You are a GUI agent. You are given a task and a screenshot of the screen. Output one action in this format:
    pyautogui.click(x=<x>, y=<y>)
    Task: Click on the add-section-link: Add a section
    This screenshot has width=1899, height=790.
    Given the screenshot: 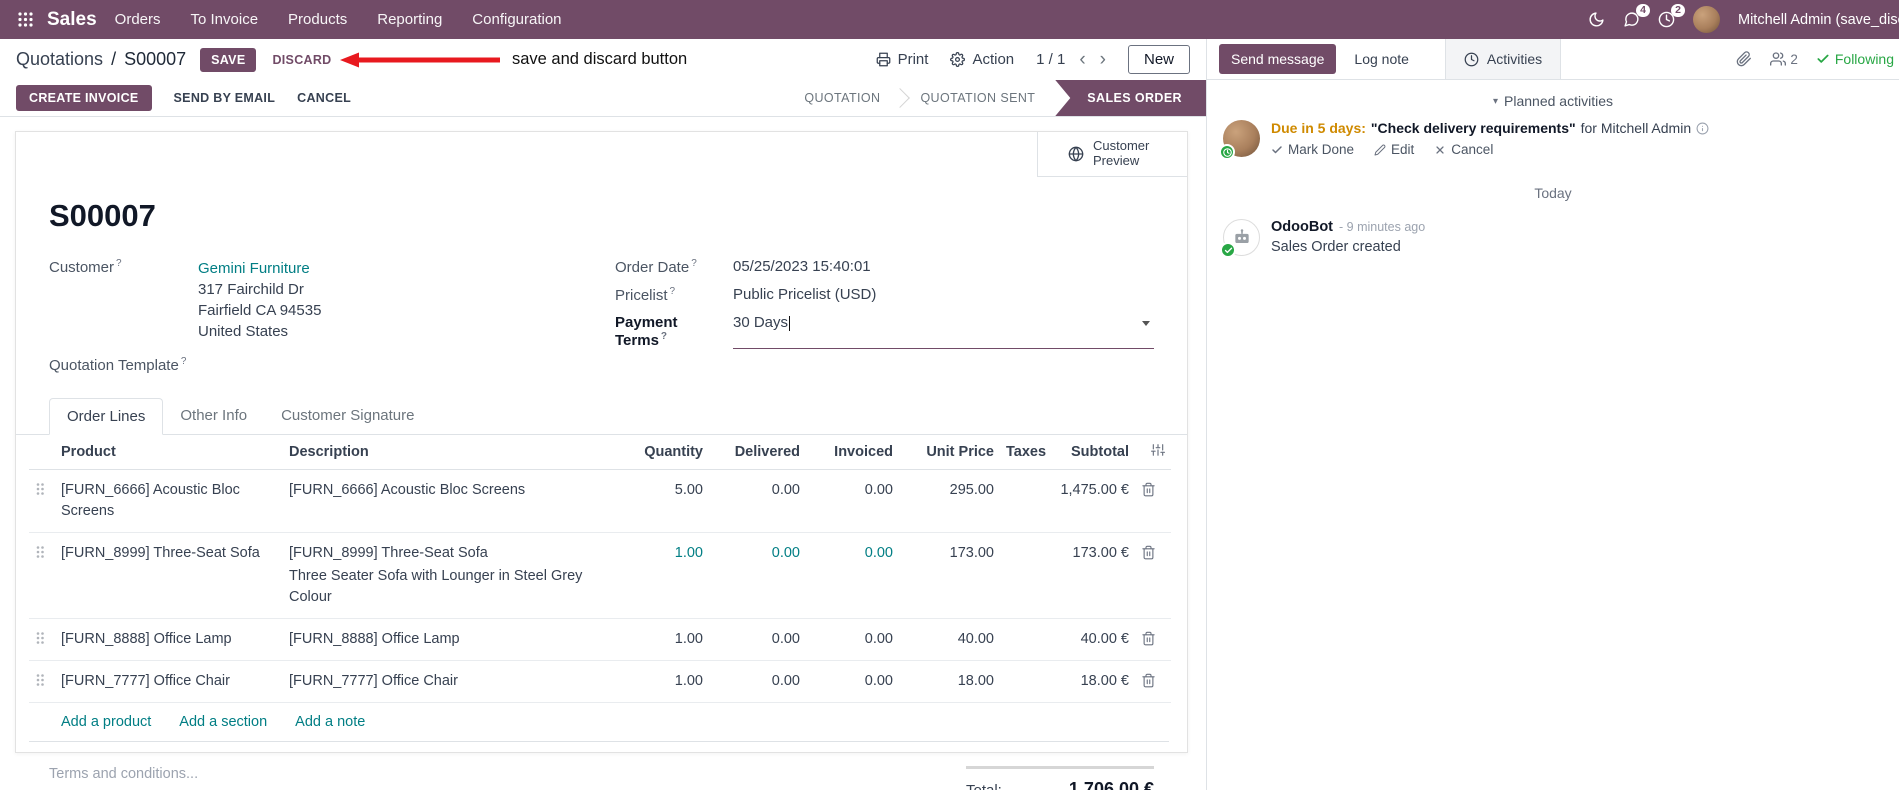 What is the action you would take?
    pyautogui.click(x=223, y=722)
    